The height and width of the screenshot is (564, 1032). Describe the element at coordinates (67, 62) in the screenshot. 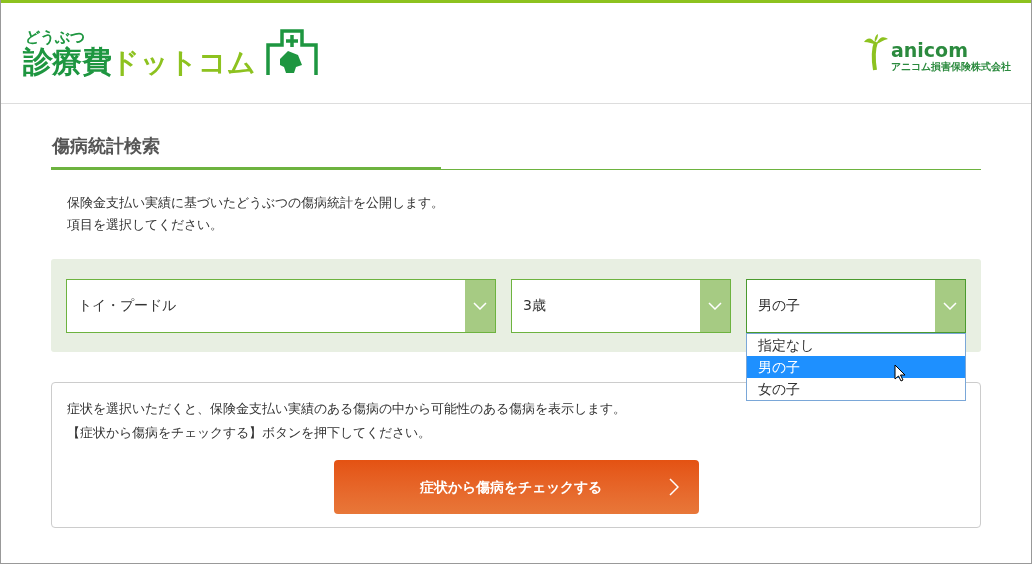

I see `logo-title: 診療費` at that location.